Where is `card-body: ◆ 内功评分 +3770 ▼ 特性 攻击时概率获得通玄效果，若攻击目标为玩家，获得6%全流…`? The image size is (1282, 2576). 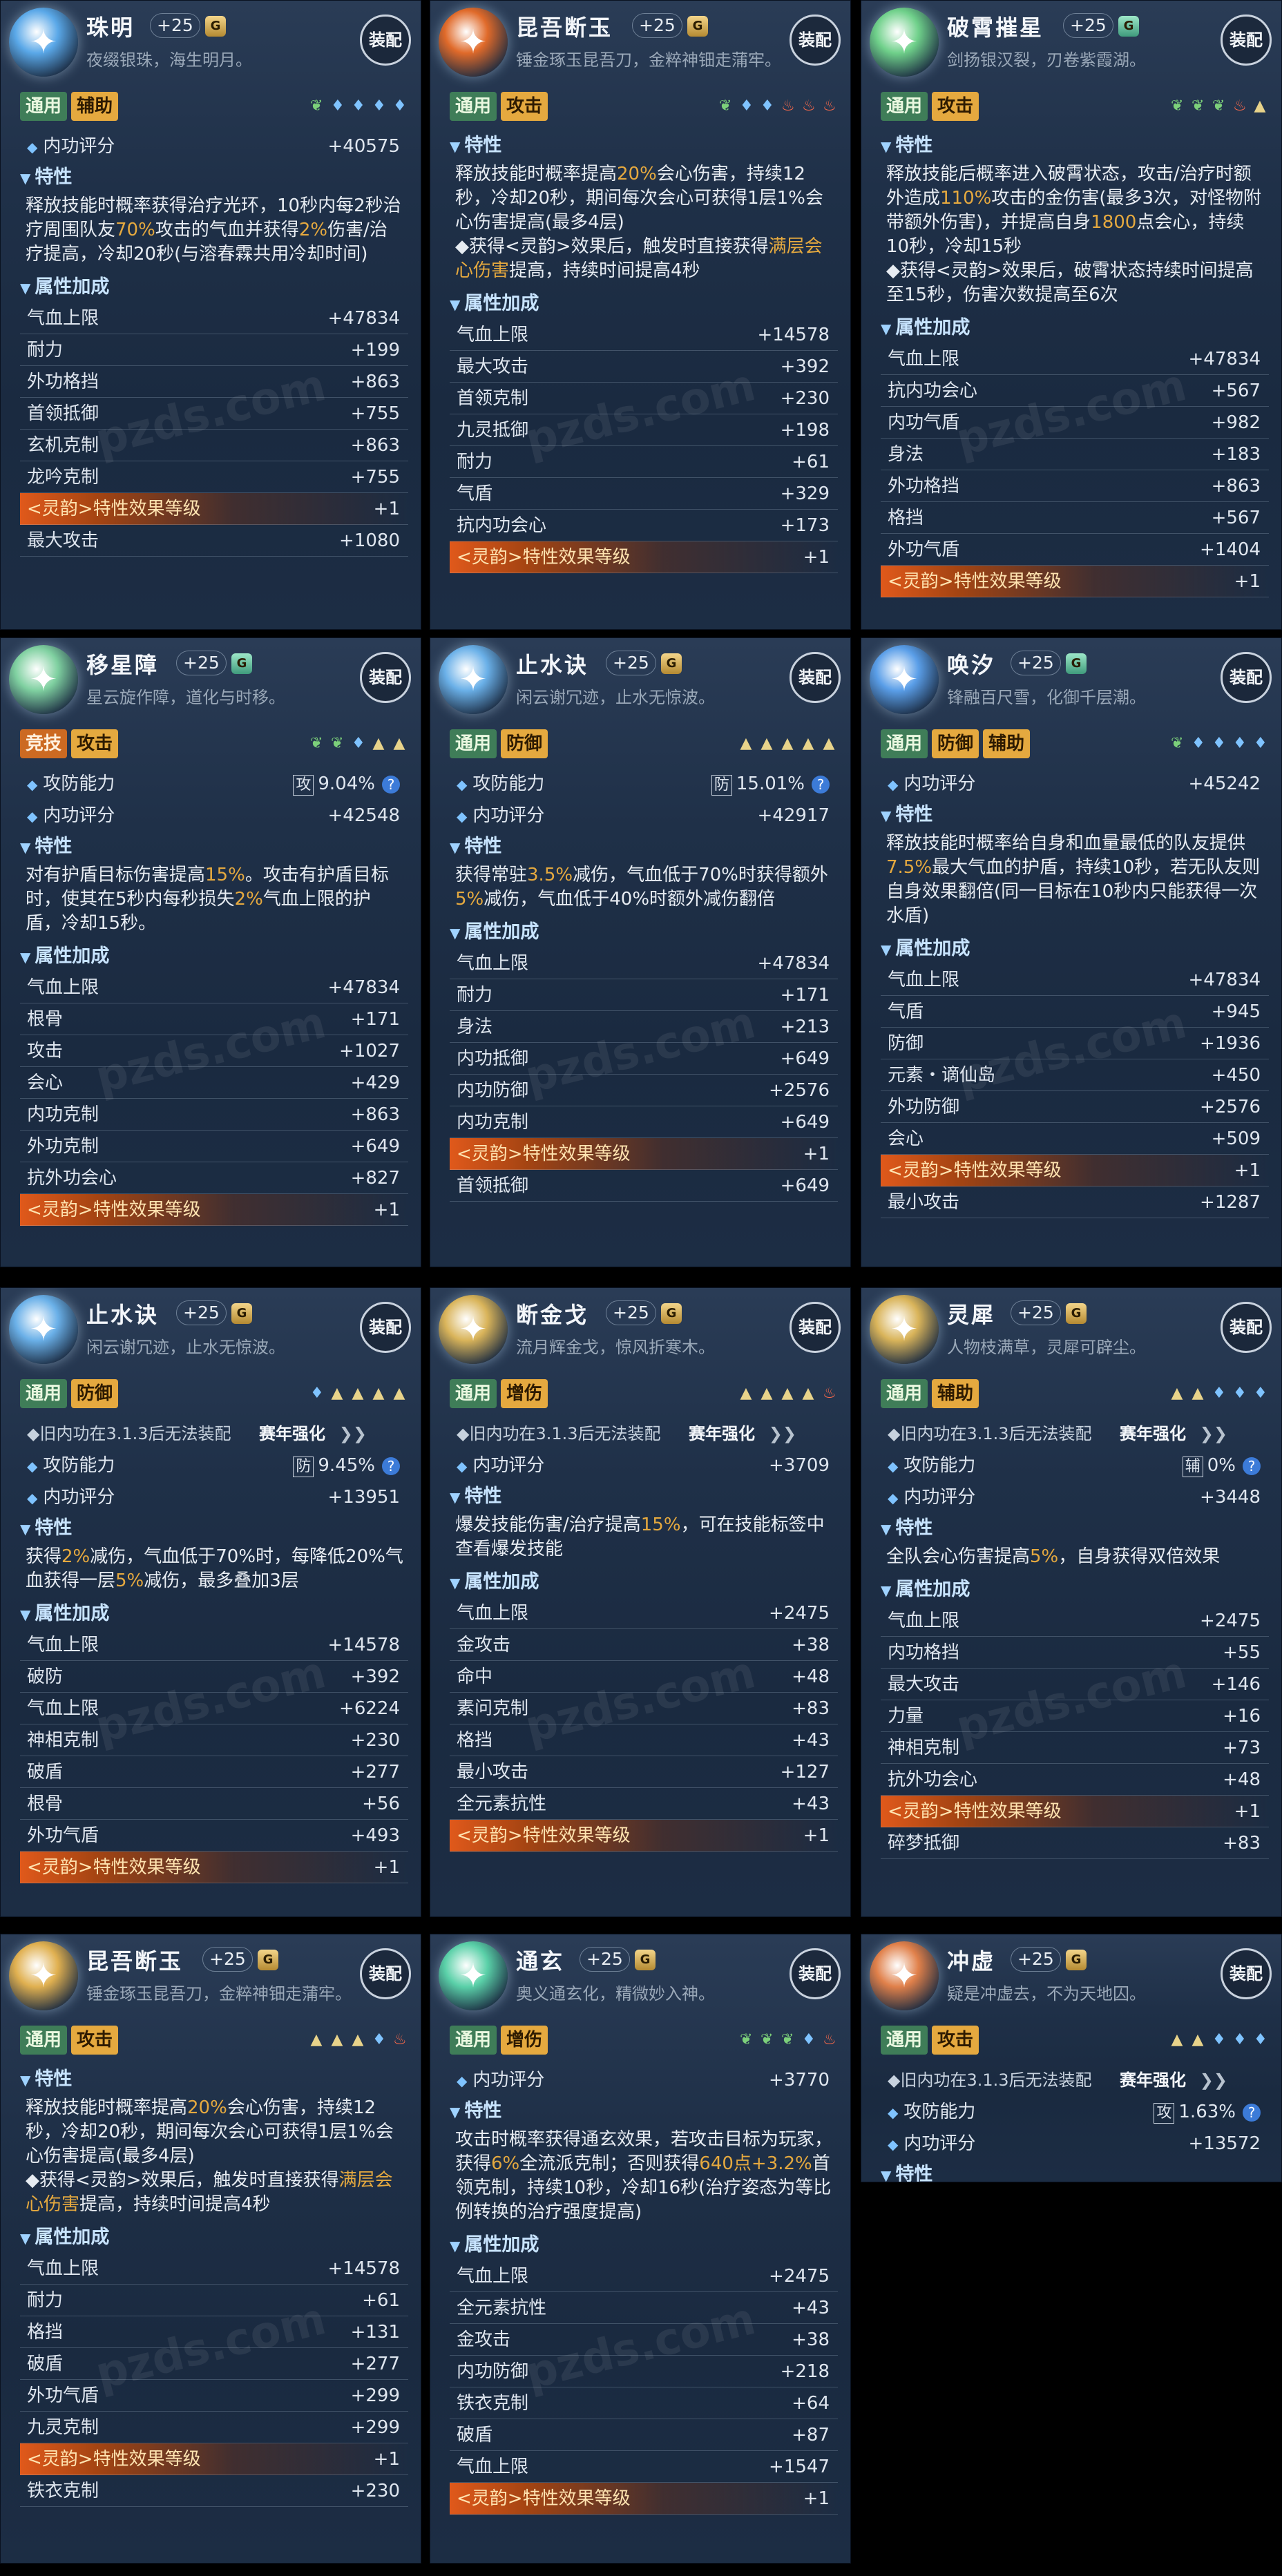 card-body: ◆ 内功评分 +3770 ▼ 特性 攻击时概率获得通玄效果，若攻击目标为玩家，获得6%全流… is located at coordinates (644, 2313).